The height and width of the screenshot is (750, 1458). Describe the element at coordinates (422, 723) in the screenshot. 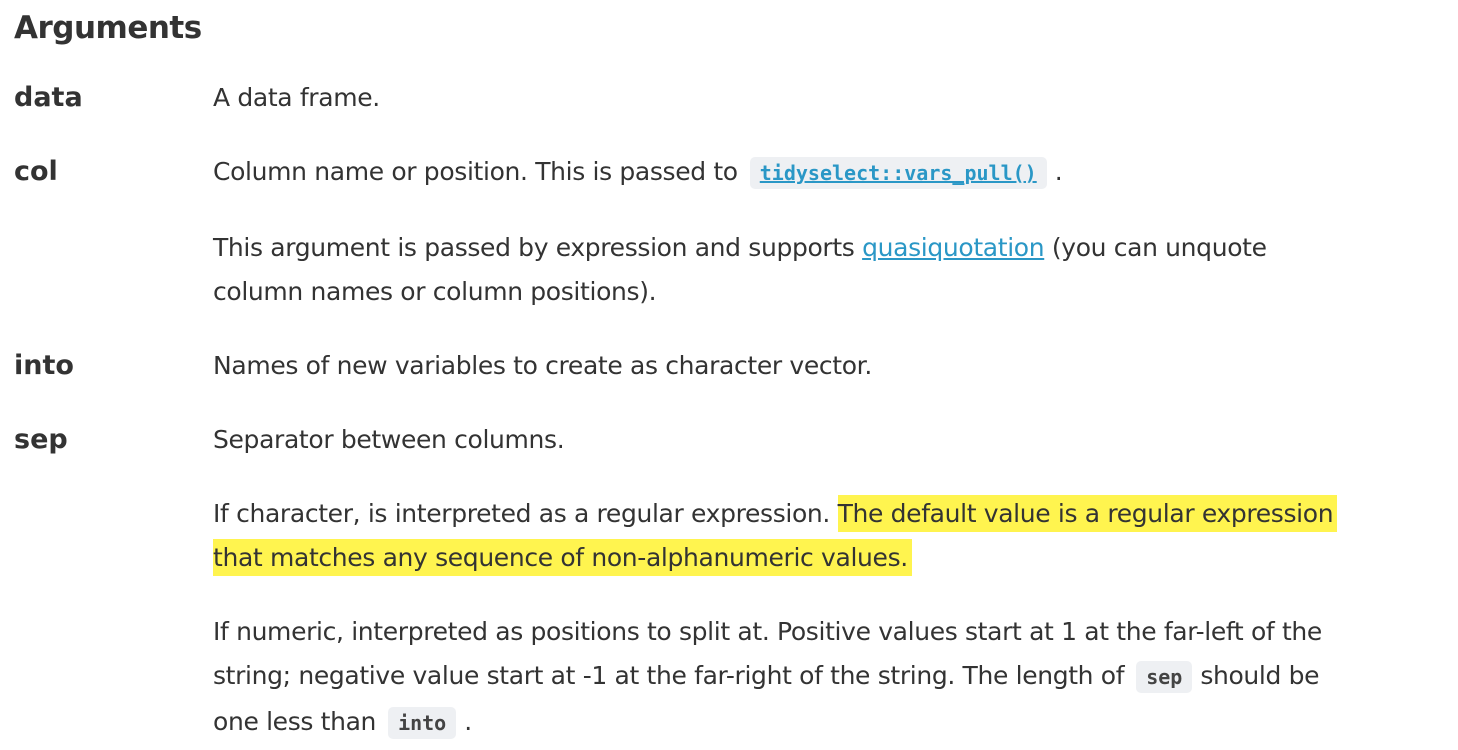

I see `code-into: into` at that location.